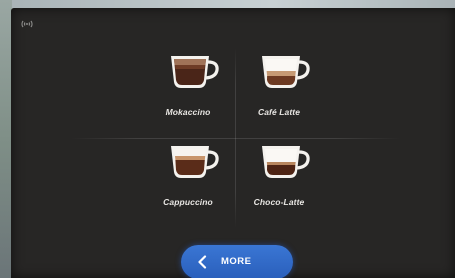 The width and height of the screenshot is (455, 278). Describe the element at coordinates (188, 202) in the screenshot. I see `drink-label: Cappuccino` at that location.